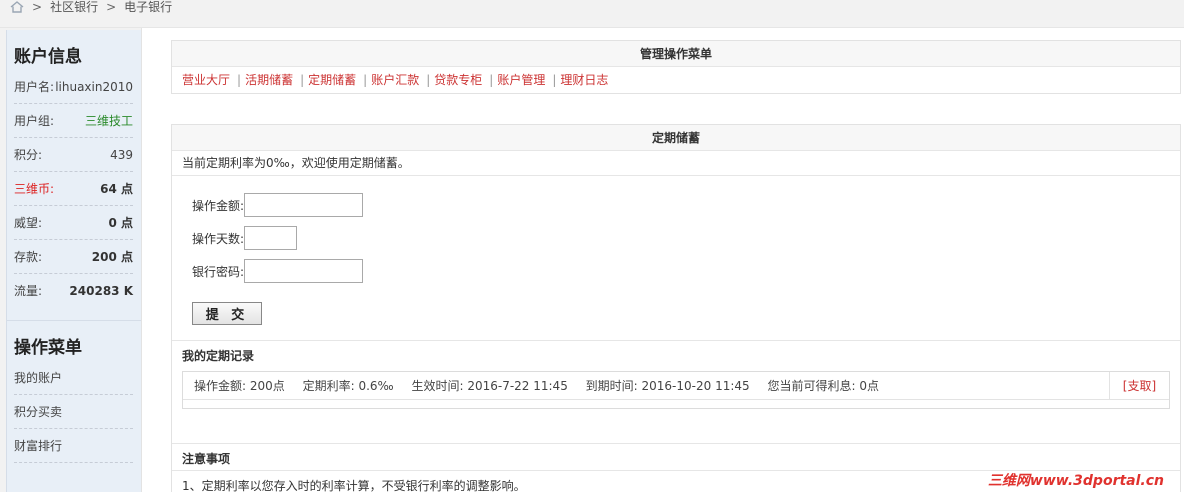 The height and width of the screenshot is (492, 1184). What do you see at coordinates (1154, 386) in the screenshot?
I see `bracket-close: ]` at bounding box center [1154, 386].